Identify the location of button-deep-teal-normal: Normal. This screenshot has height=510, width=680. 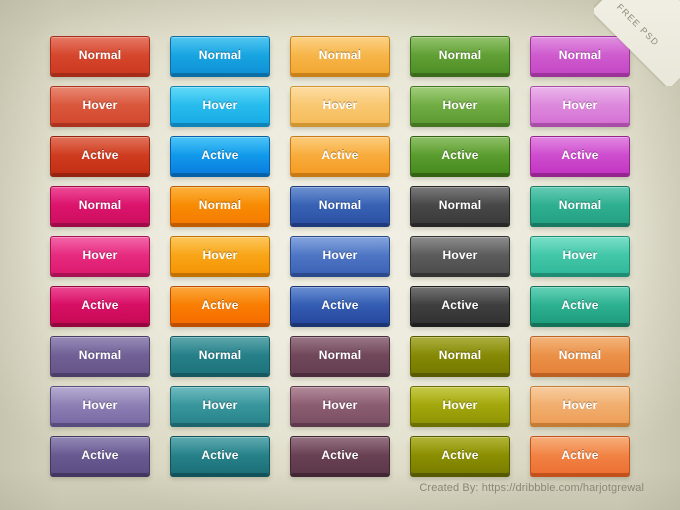
(220, 355).